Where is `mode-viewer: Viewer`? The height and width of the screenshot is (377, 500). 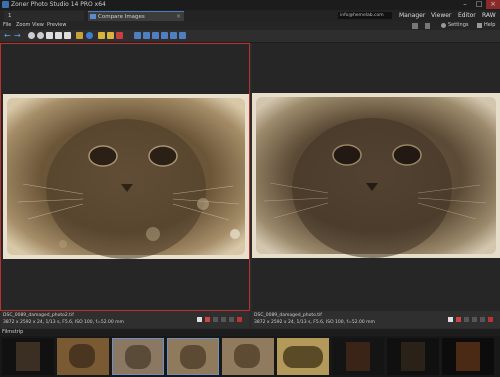 mode-viewer: Viewer is located at coordinates (441, 16).